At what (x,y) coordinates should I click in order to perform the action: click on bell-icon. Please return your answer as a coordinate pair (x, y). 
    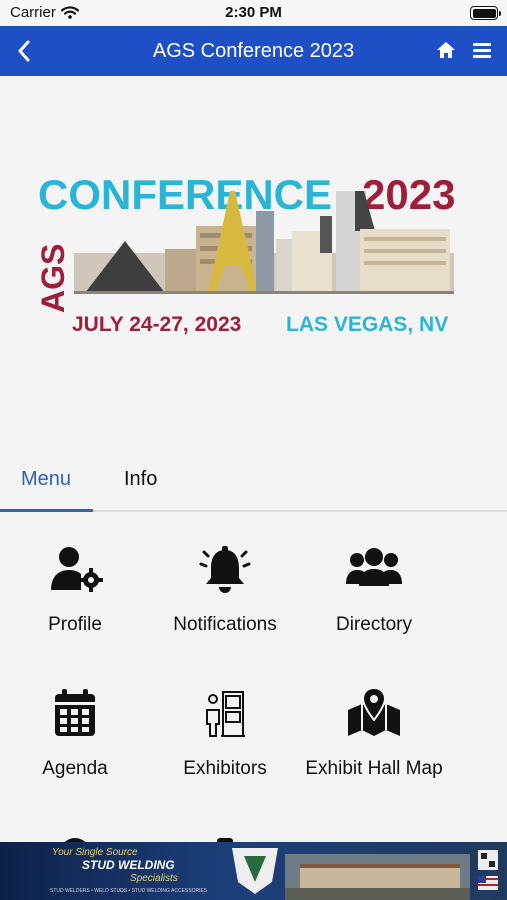
    Looking at the image, I should click on (225, 569).